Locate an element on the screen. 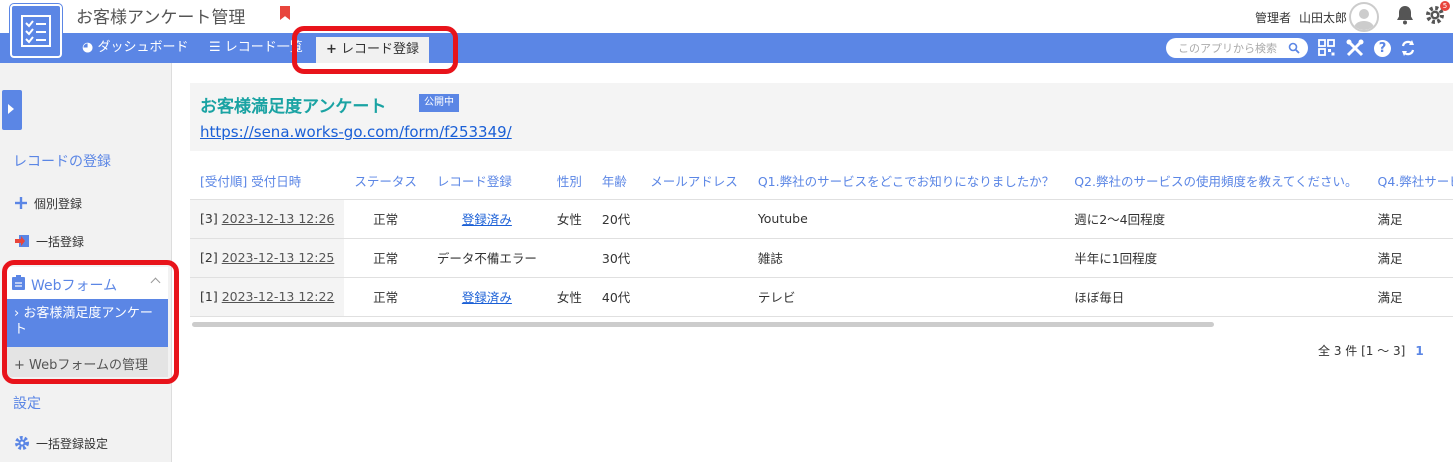 The image size is (1453, 462). chevron-right-icon: › is located at coordinates (17, 313).